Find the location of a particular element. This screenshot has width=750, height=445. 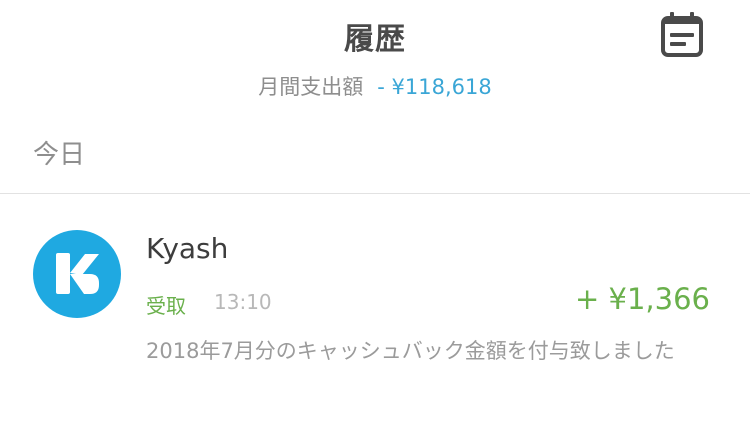

kyash-logo-icon is located at coordinates (77, 273).